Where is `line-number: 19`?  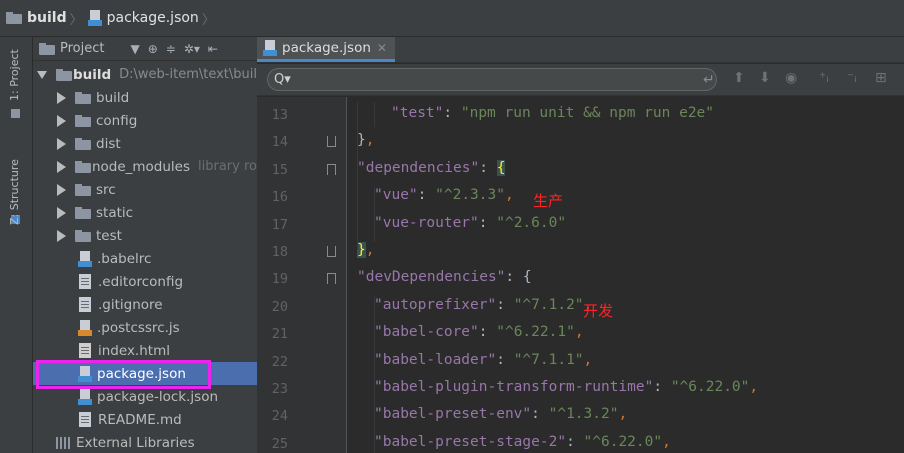
line-number: 19 is located at coordinates (279, 279).